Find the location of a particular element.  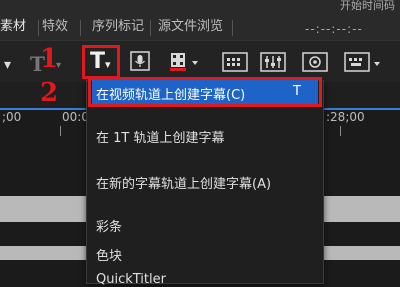

ruler-label: :28;00 is located at coordinates (345, 117).